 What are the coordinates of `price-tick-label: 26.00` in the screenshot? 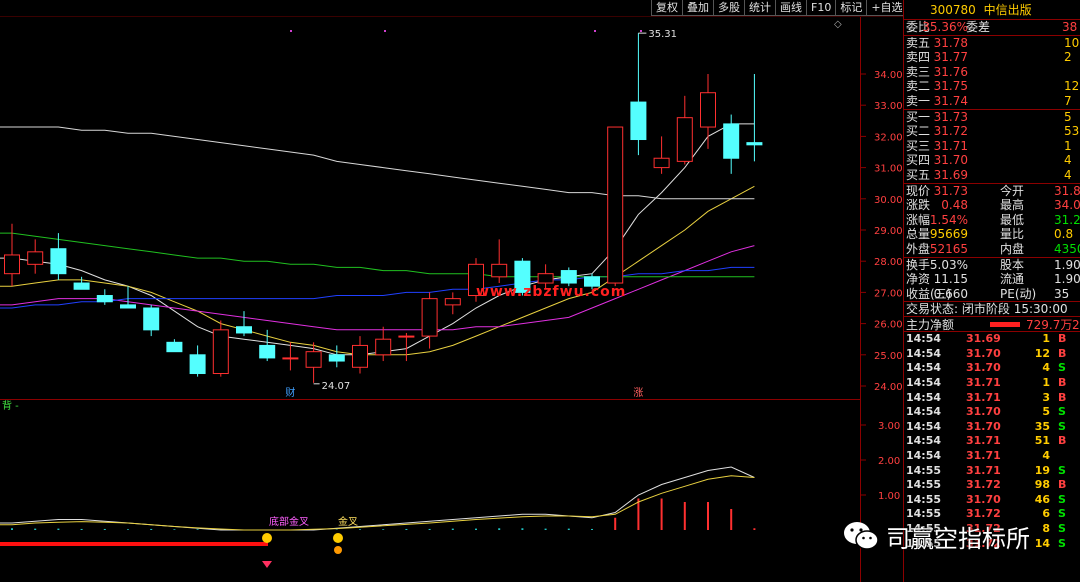 It's located at (888, 325).